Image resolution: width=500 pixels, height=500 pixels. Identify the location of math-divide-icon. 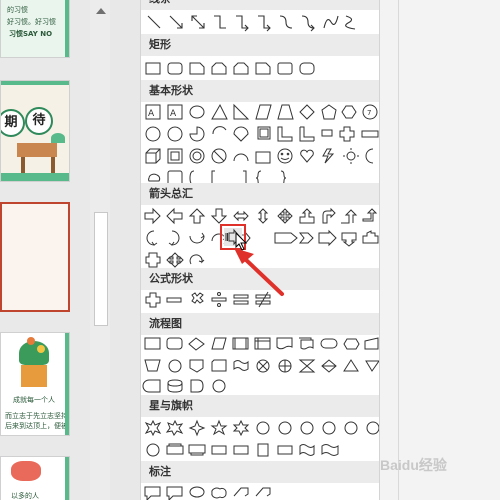
(219, 299).